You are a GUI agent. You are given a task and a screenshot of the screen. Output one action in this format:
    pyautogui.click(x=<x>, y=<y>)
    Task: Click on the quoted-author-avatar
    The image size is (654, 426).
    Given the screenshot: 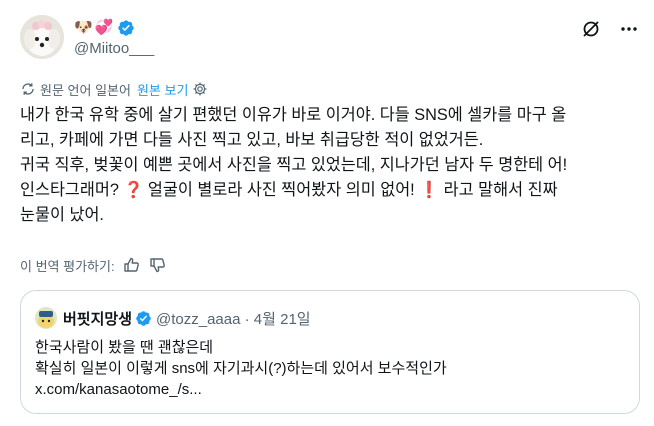 What is the action you would take?
    pyautogui.click(x=46, y=318)
    